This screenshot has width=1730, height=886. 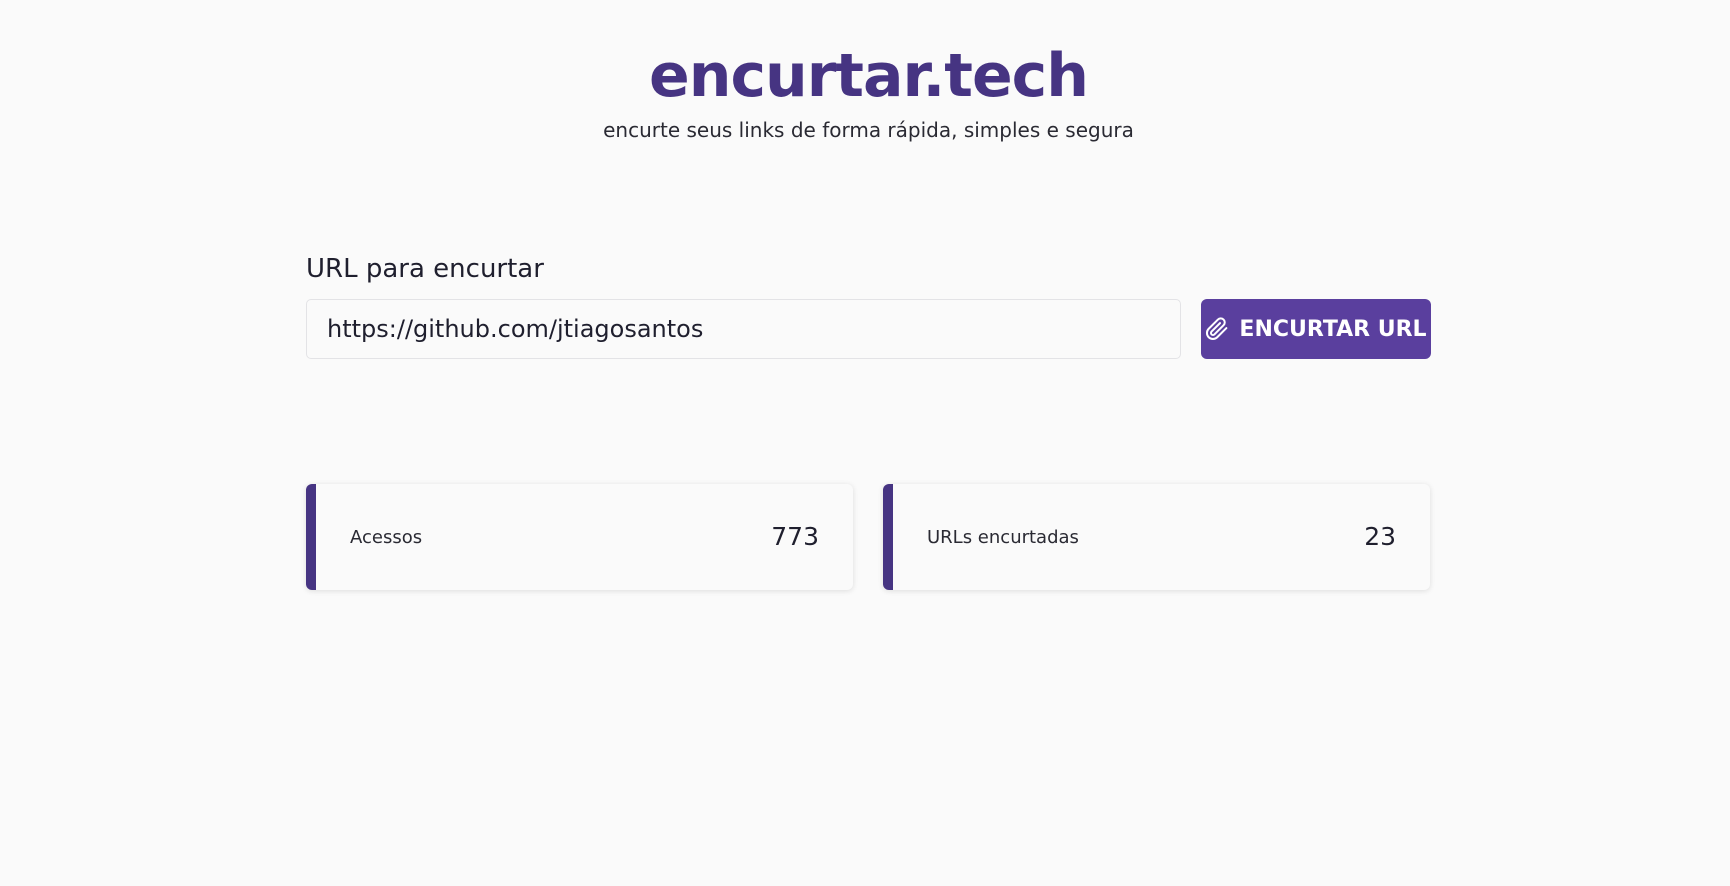 What do you see at coordinates (1333, 329) in the screenshot?
I see `shorten-url-button-label: ENCURTAR URL` at bounding box center [1333, 329].